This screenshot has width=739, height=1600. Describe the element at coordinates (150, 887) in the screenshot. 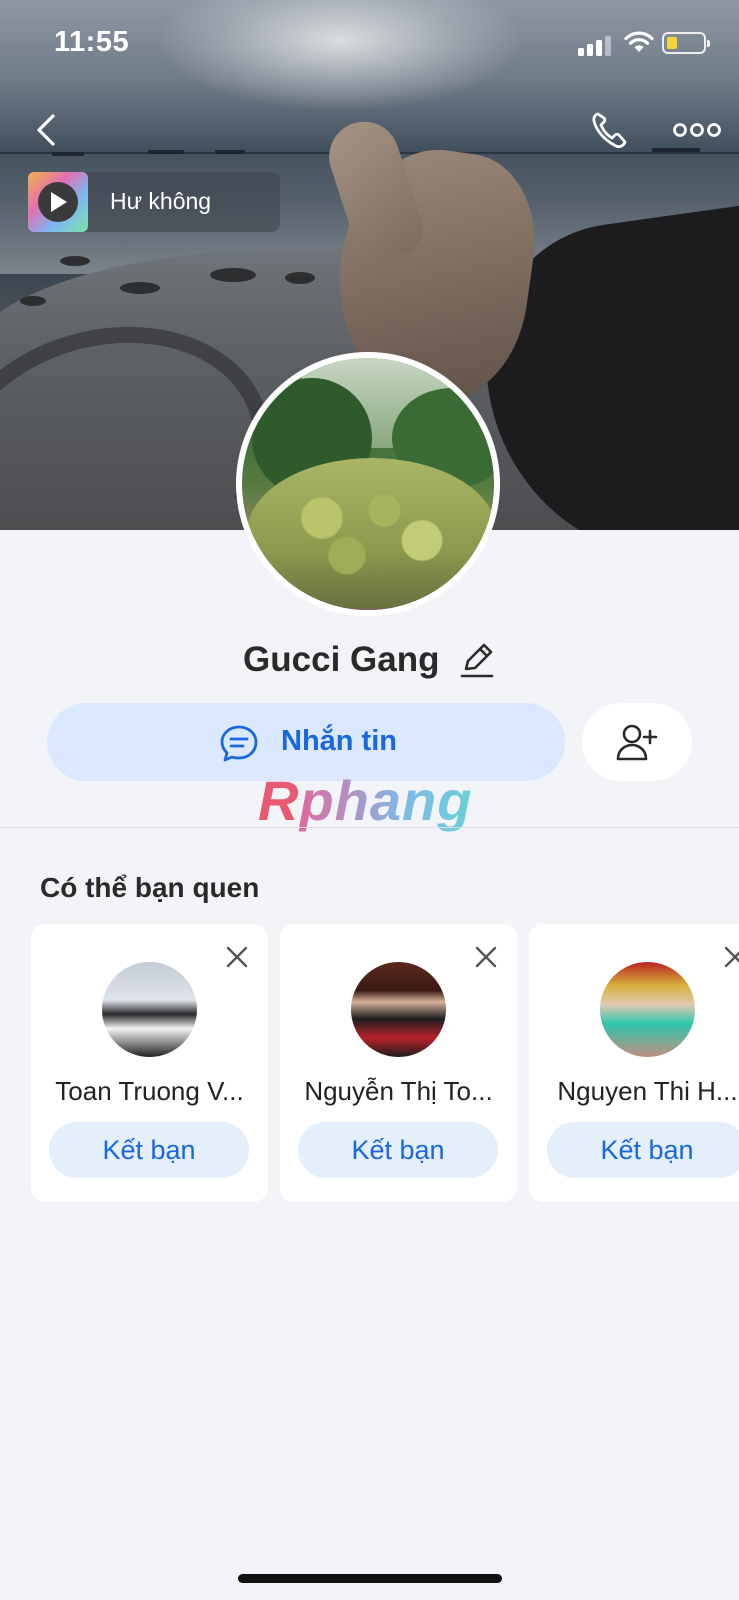

I see `suggestions-title: Có thể bạn quen` at that location.